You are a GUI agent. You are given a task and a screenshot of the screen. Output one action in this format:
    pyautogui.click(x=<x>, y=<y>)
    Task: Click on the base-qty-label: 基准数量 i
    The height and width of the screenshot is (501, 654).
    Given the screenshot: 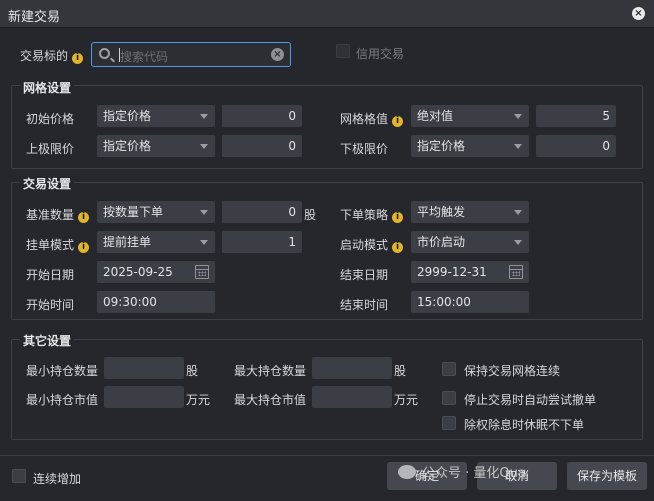 What is the action you would take?
    pyautogui.click(x=58, y=214)
    